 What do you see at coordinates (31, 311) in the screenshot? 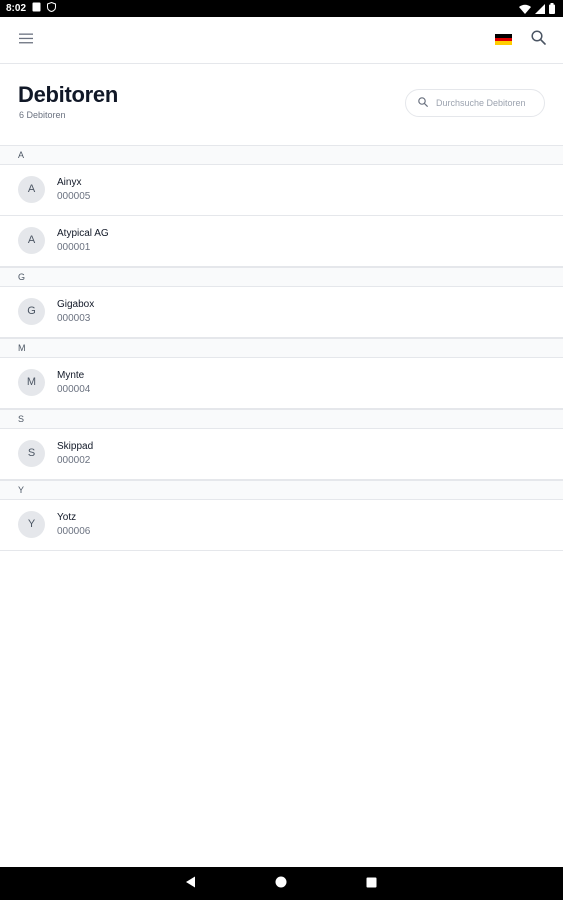
I see `avatar: G` at bounding box center [31, 311].